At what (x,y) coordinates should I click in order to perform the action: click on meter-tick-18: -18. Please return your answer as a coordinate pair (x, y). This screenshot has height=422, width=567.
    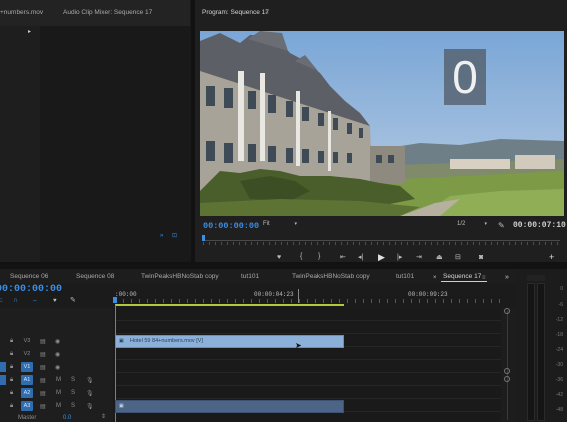
    Looking at the image, I should click on (559, 335).